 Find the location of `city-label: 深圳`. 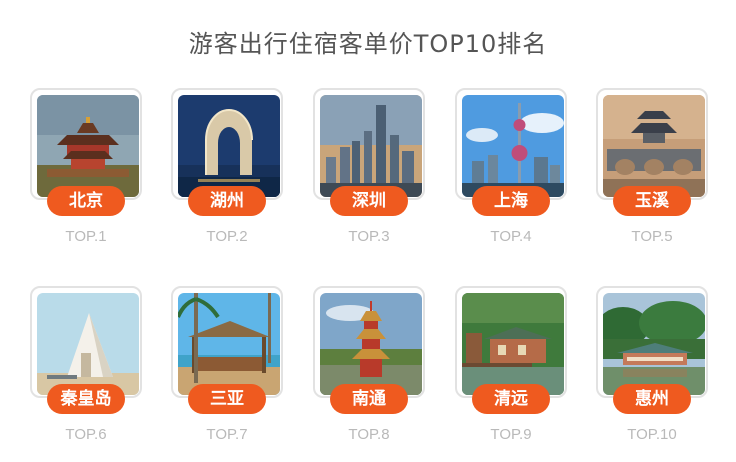

city-label: 深圳 is located at coordinates (369, 201).